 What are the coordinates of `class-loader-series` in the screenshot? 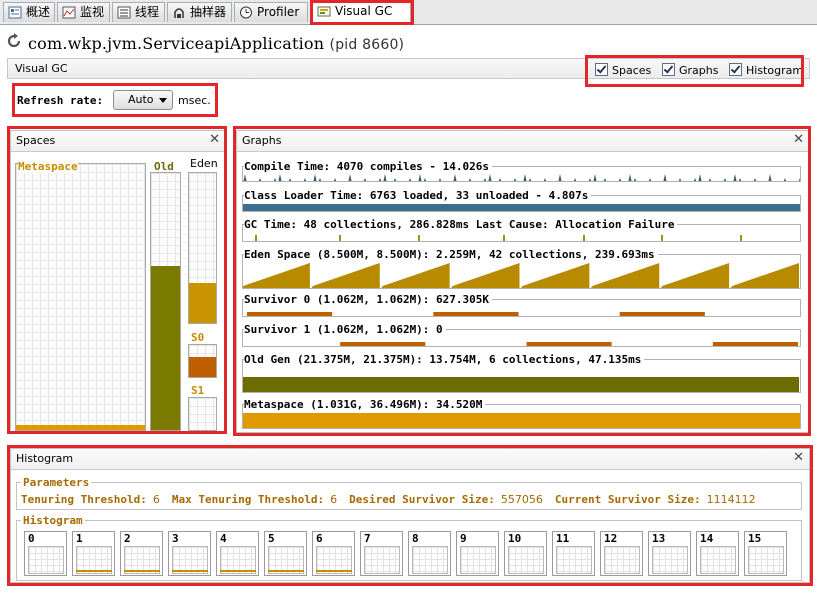 It's located at (521, 207).